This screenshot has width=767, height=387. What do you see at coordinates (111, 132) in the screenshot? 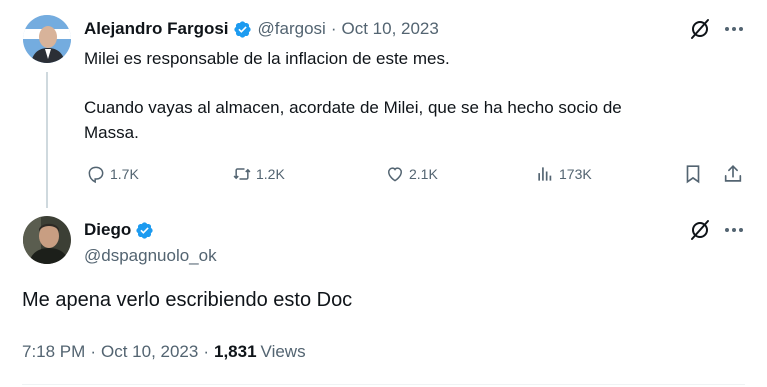
I see `parent-tweet-line-3: Massa.` at bounding box center [111, 132].